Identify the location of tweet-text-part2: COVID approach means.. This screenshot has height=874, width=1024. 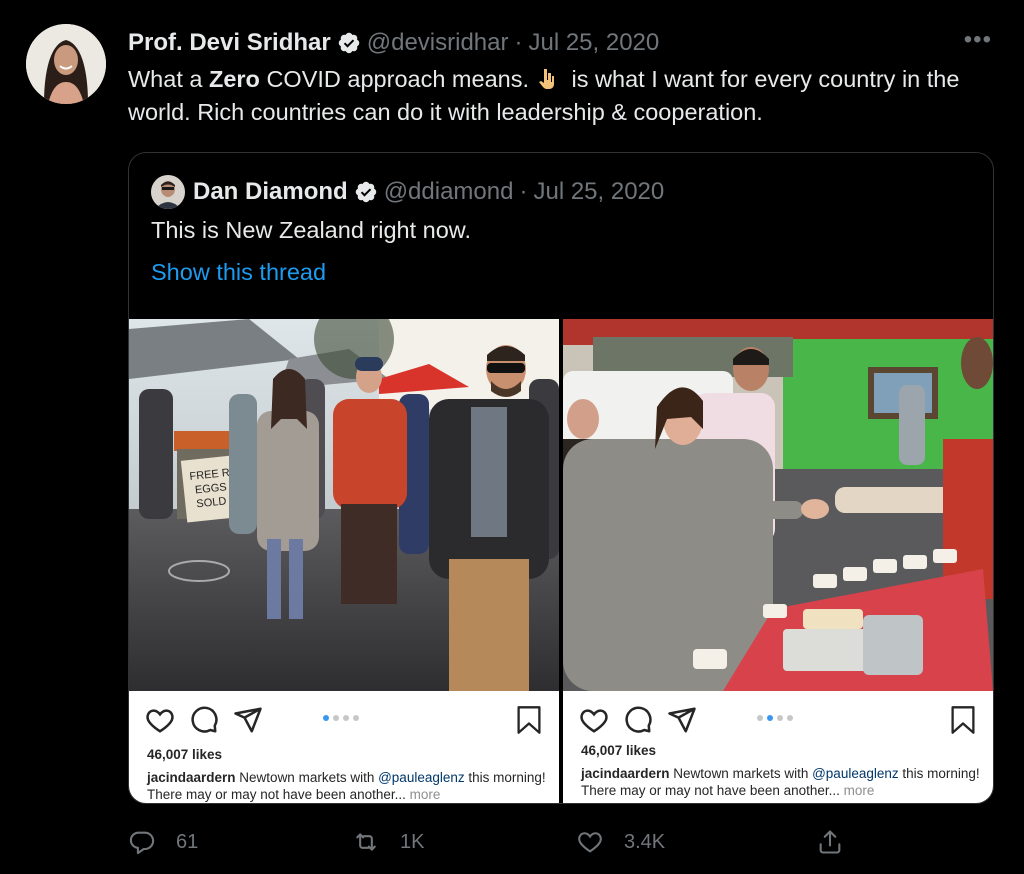
(394, 79).